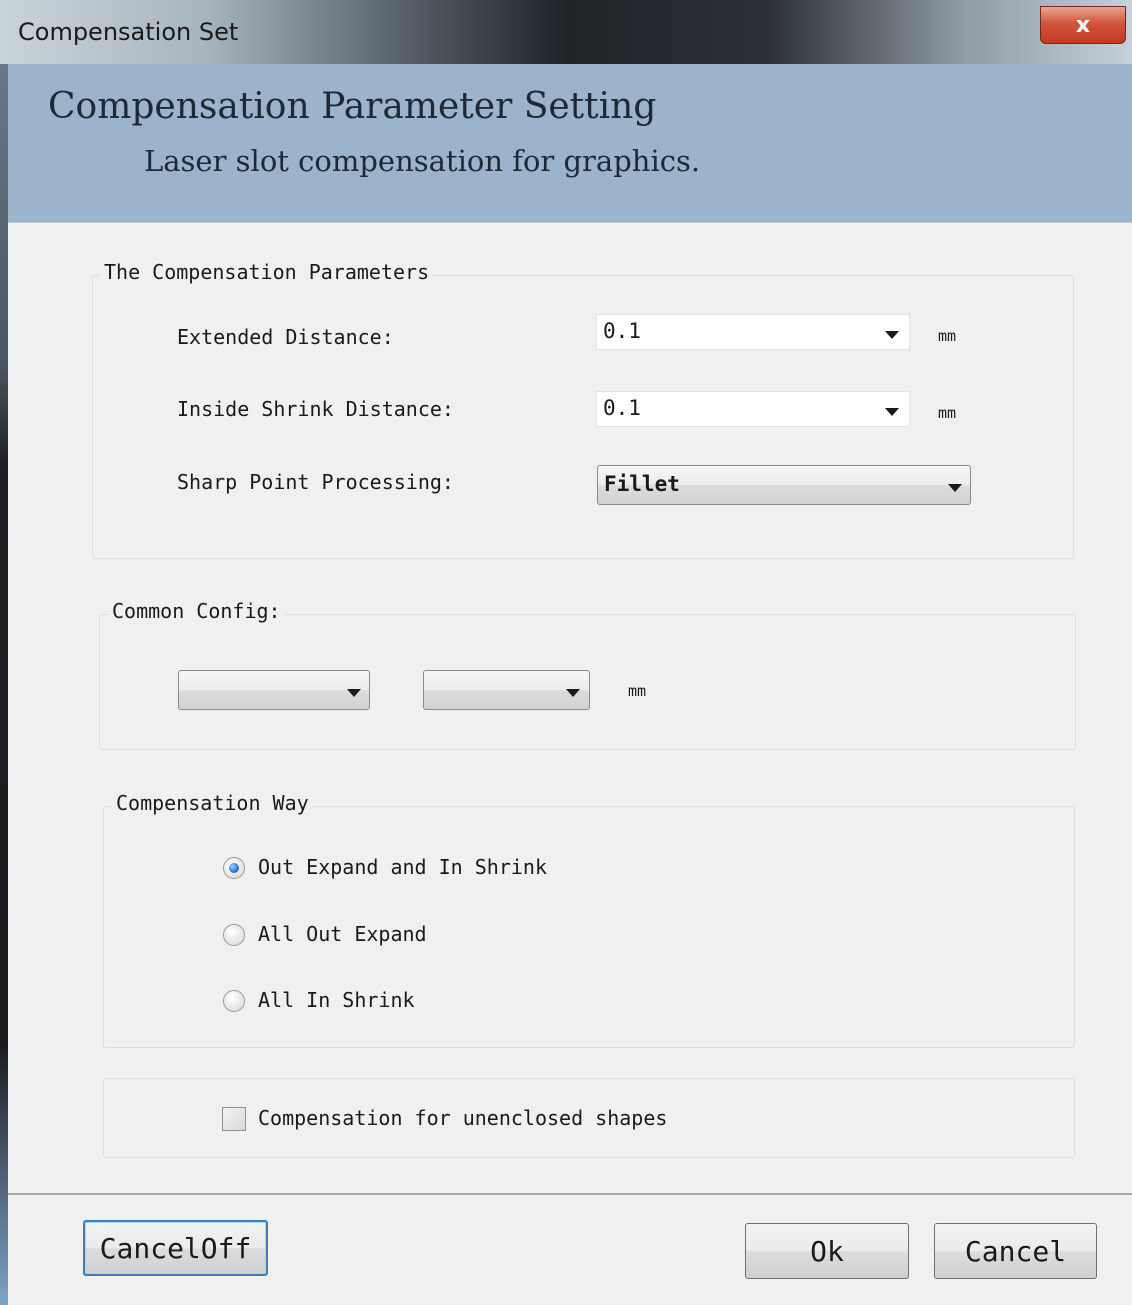  Describe the element at coordinates (212, 803) in the screenshot. I see `compensation-way-label: Compensation Way` at that location.